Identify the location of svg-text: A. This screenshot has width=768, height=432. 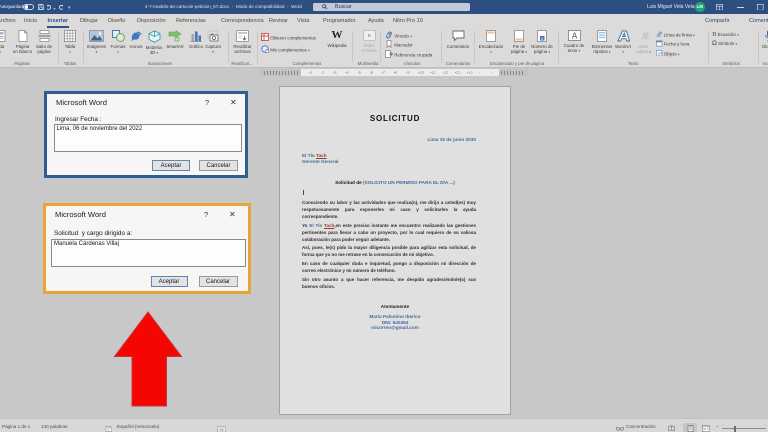
(574, 35).